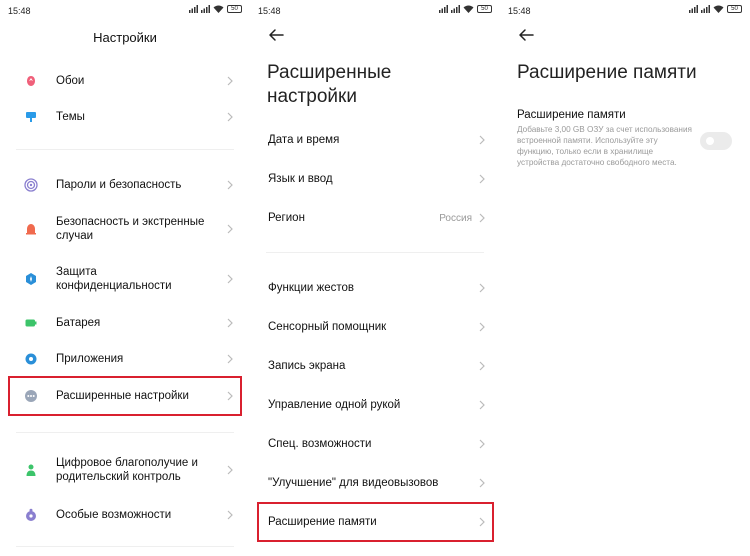  I want to click on settings-item-label: Сенсорный помощник, so click(327, 327).